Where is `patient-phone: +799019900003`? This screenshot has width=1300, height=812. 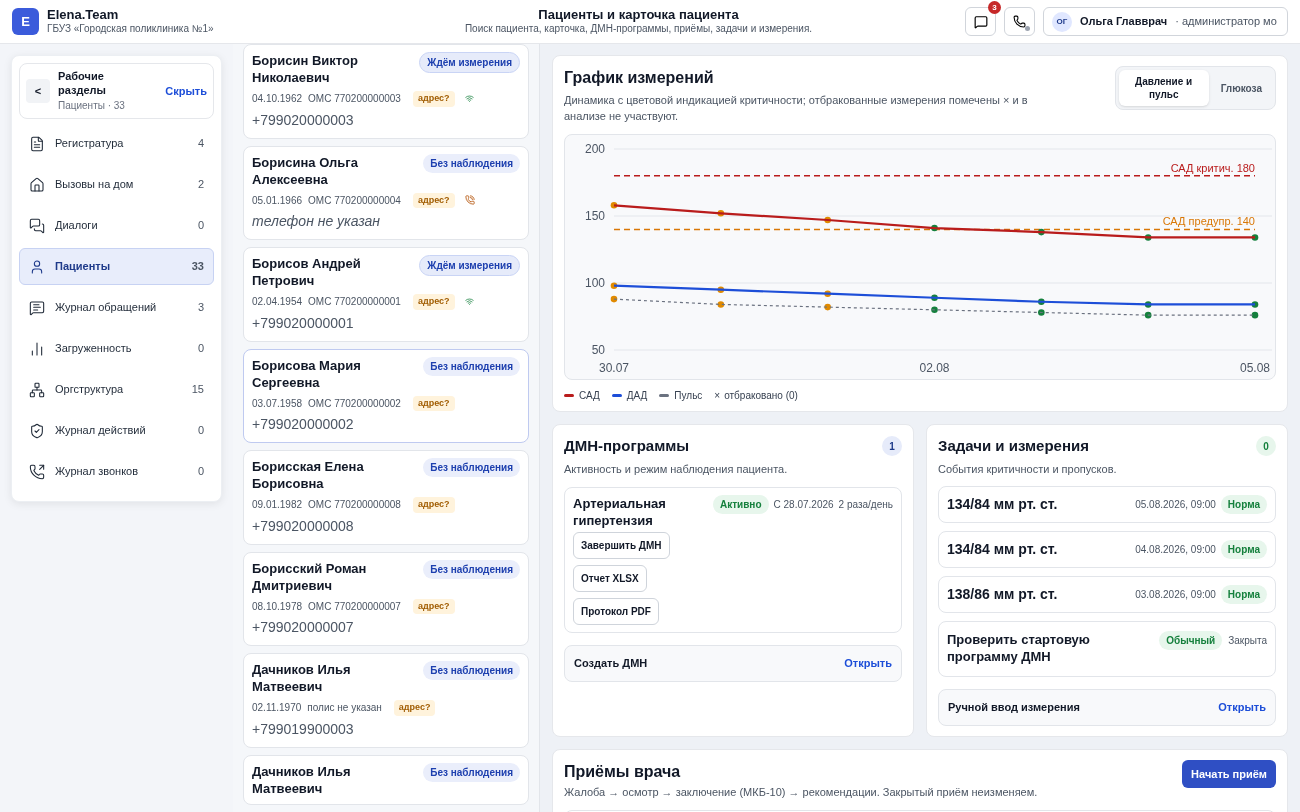 patient-phone: +799019900003 is located at coordinates (303, 729).